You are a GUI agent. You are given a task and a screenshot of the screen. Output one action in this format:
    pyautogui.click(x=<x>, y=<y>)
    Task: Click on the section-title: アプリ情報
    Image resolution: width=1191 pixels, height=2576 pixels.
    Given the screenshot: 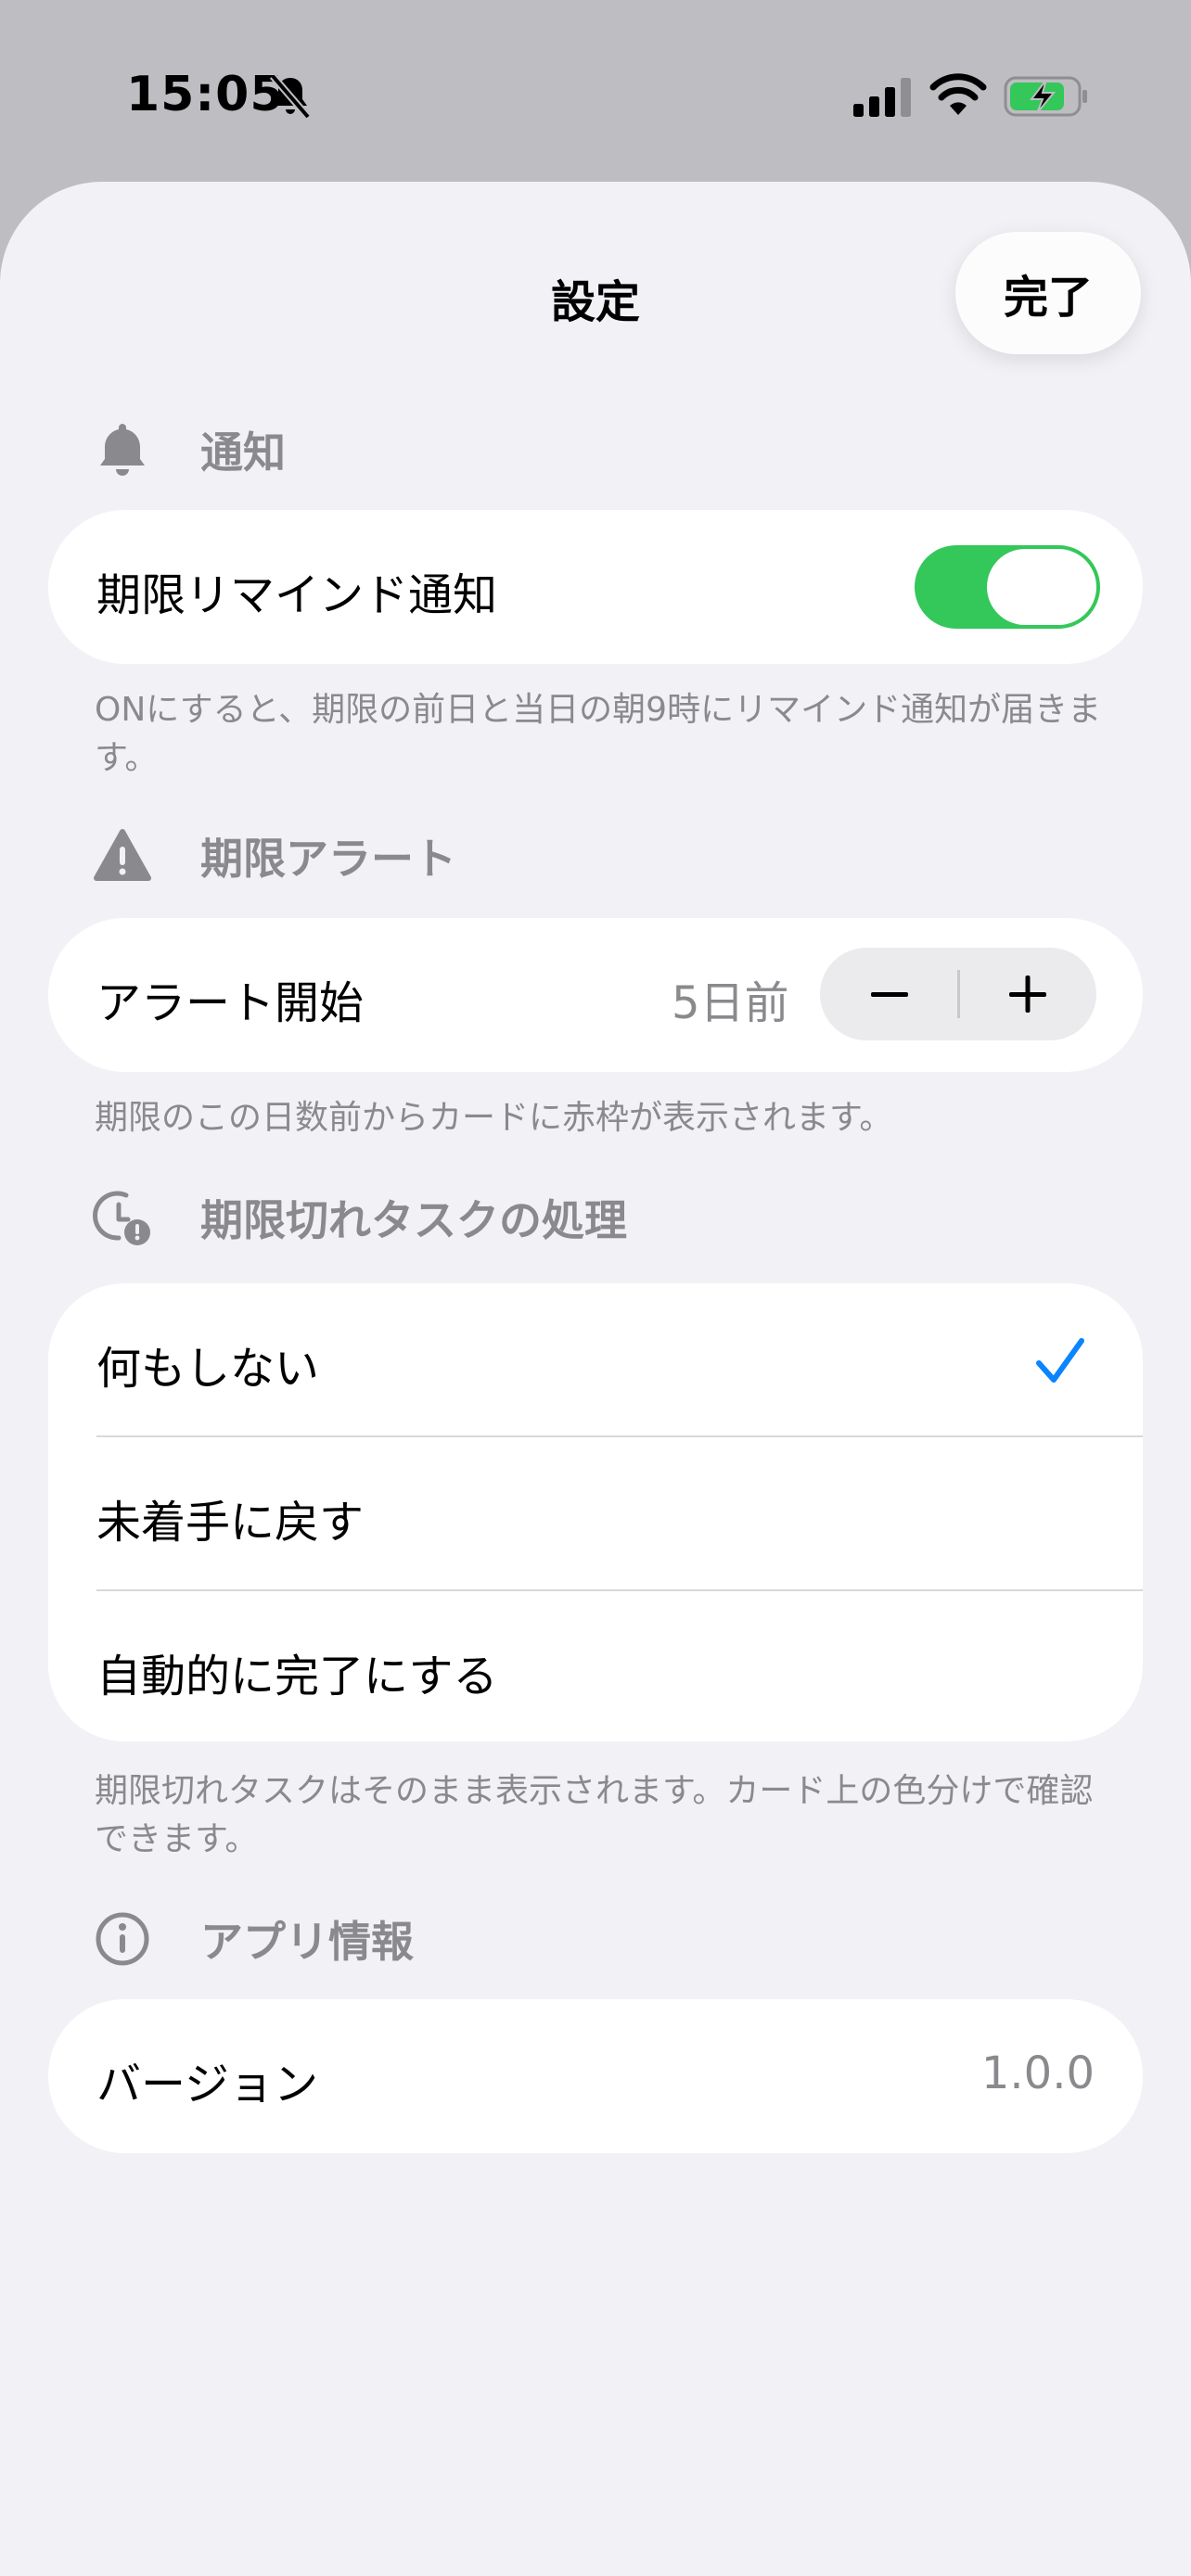 What is the action you would take?
    pyautogui.click(x=307, y=1942)
    